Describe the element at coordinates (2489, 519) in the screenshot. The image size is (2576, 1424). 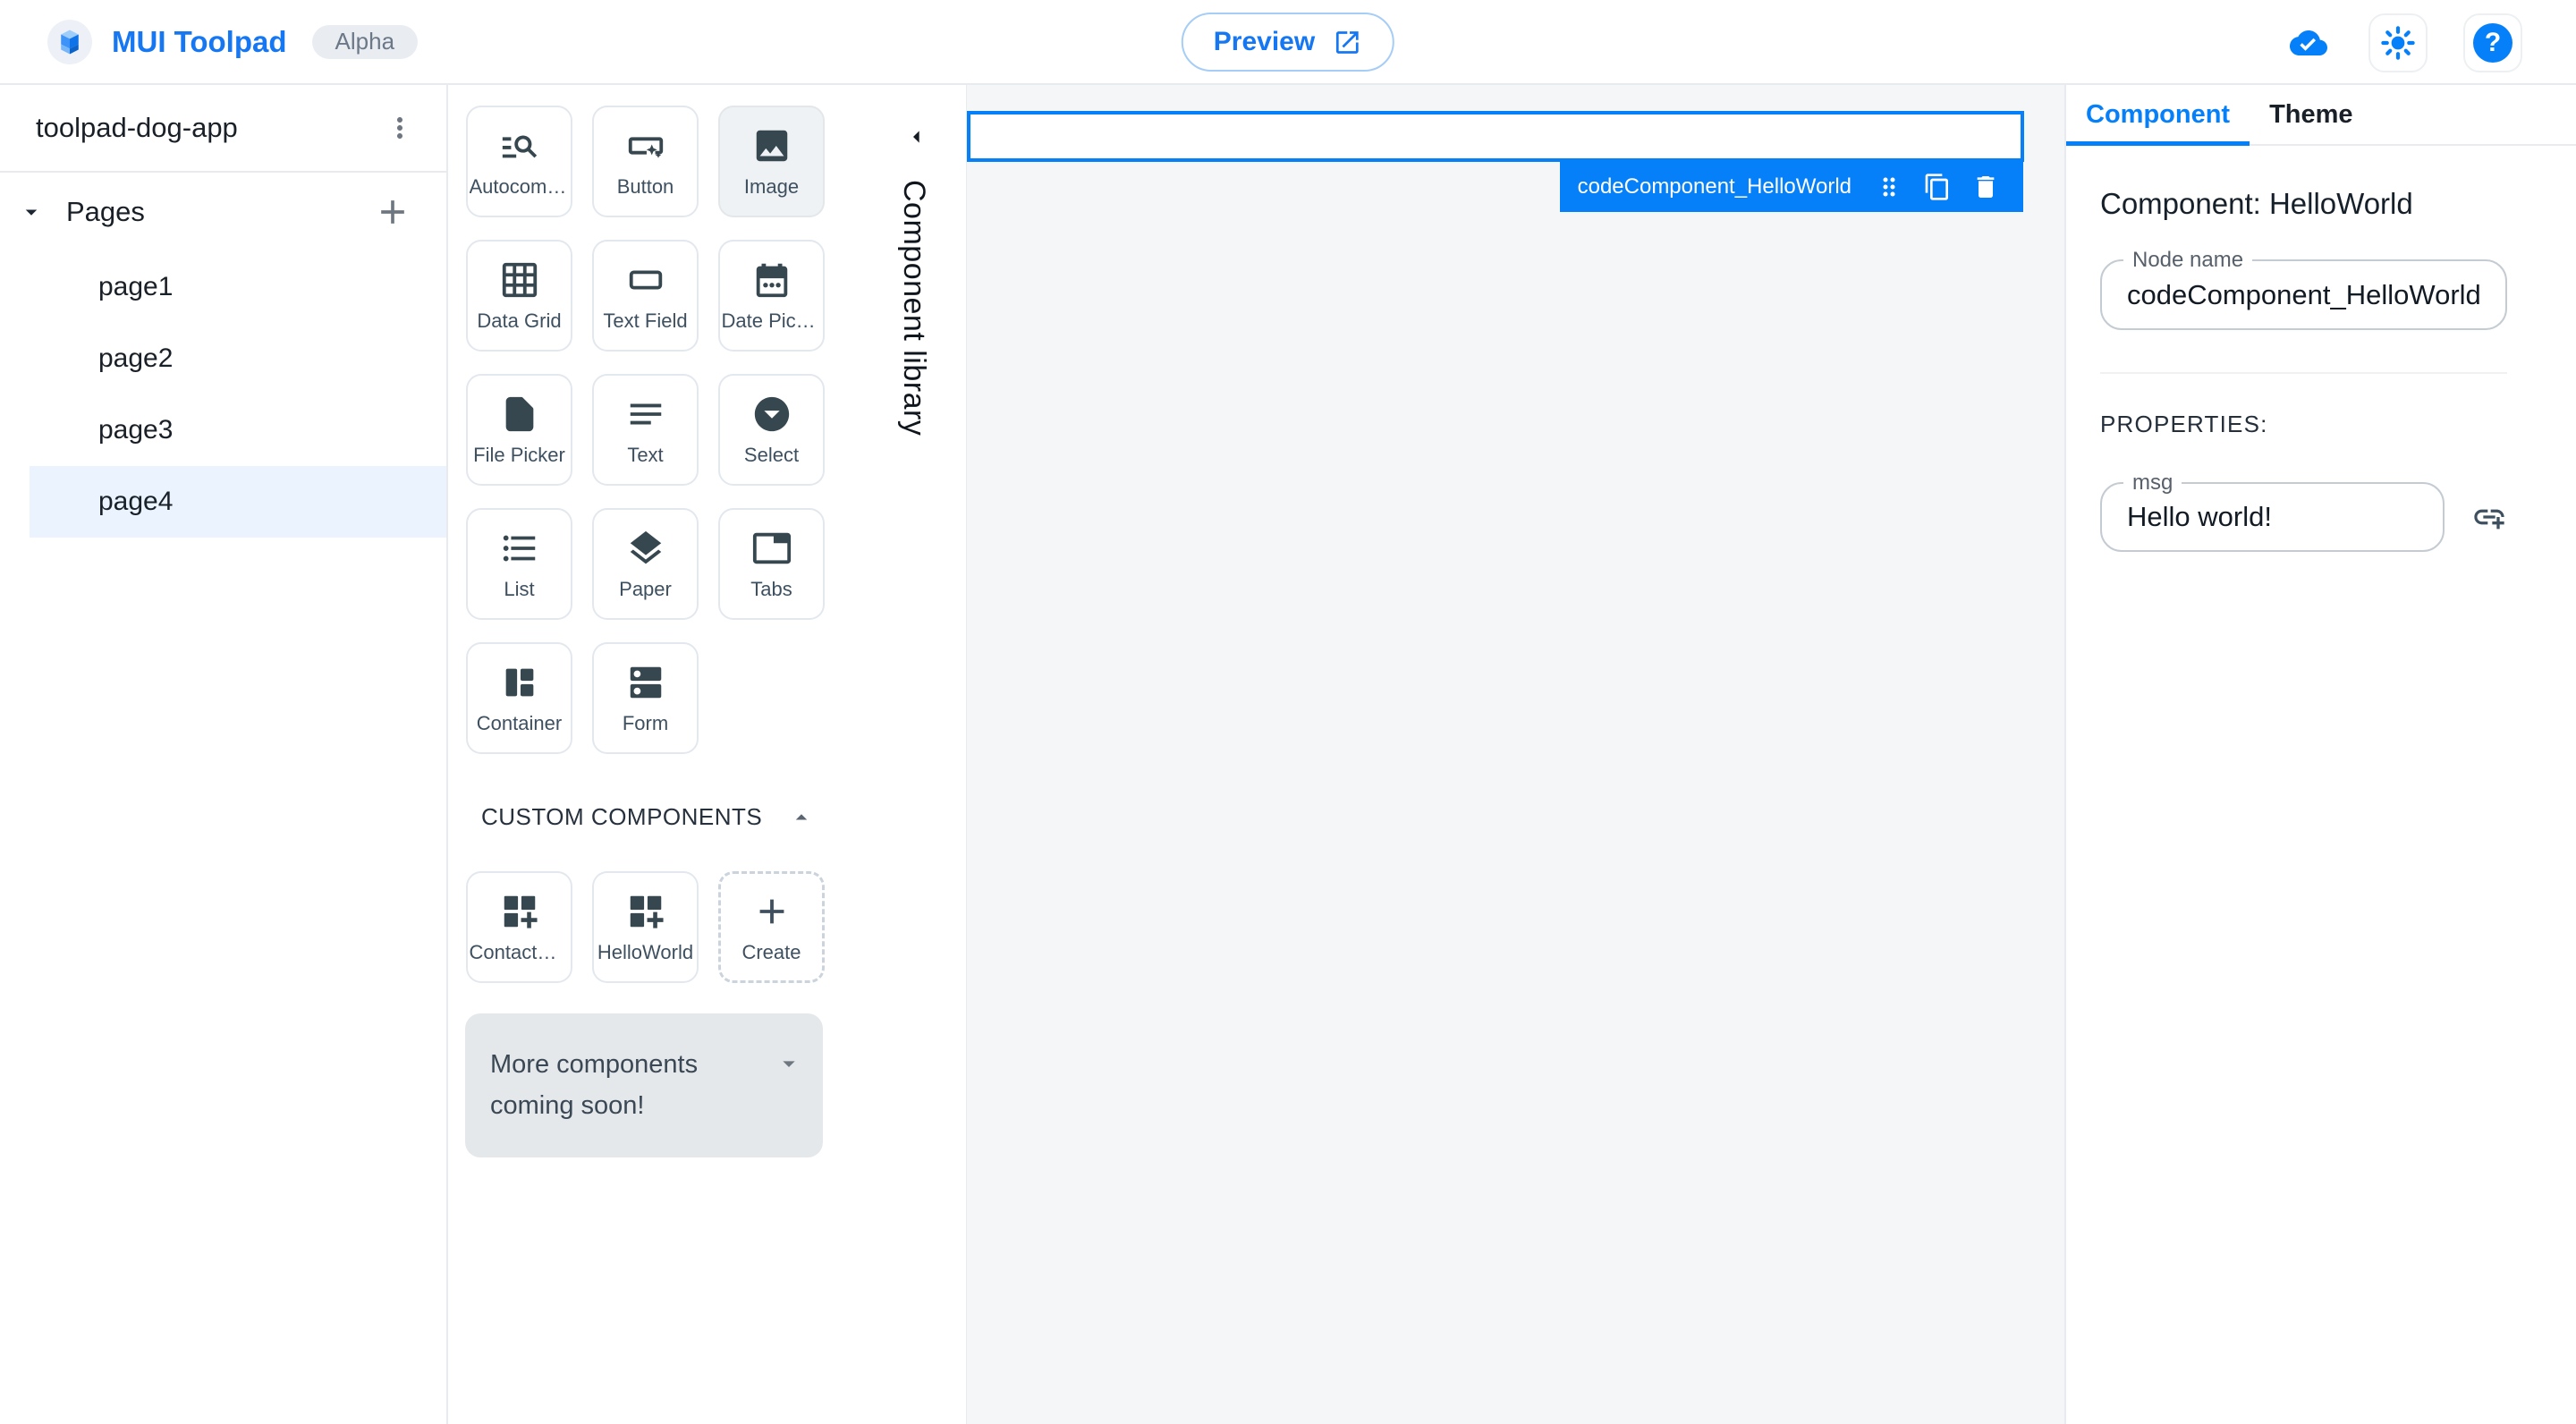
I see `add-link-icon` at that location.